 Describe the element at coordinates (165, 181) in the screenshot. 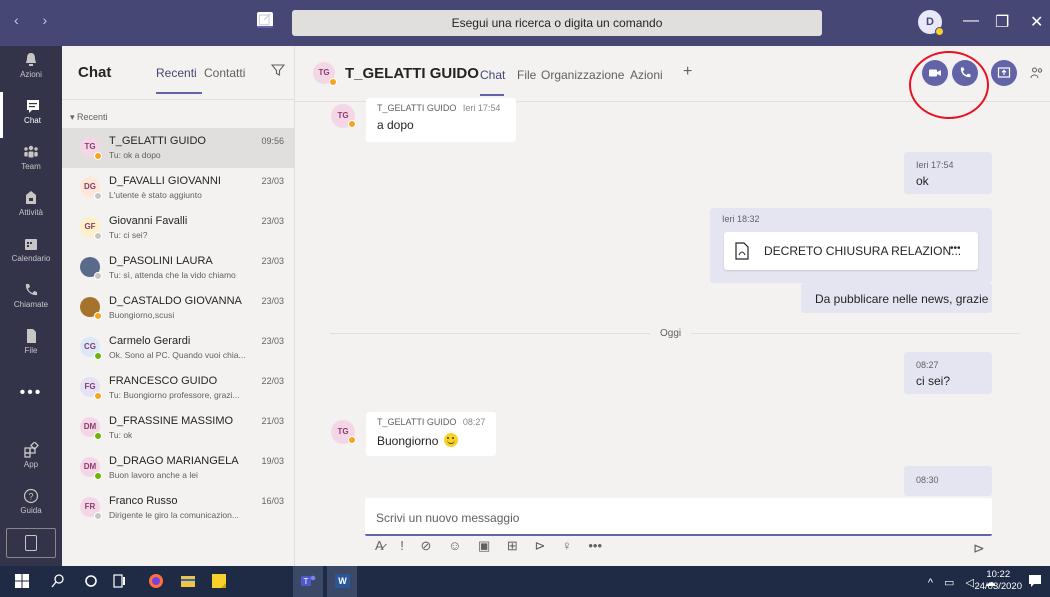

I see `contact-name: D_FAVALLI GIOVANNI` at that location.